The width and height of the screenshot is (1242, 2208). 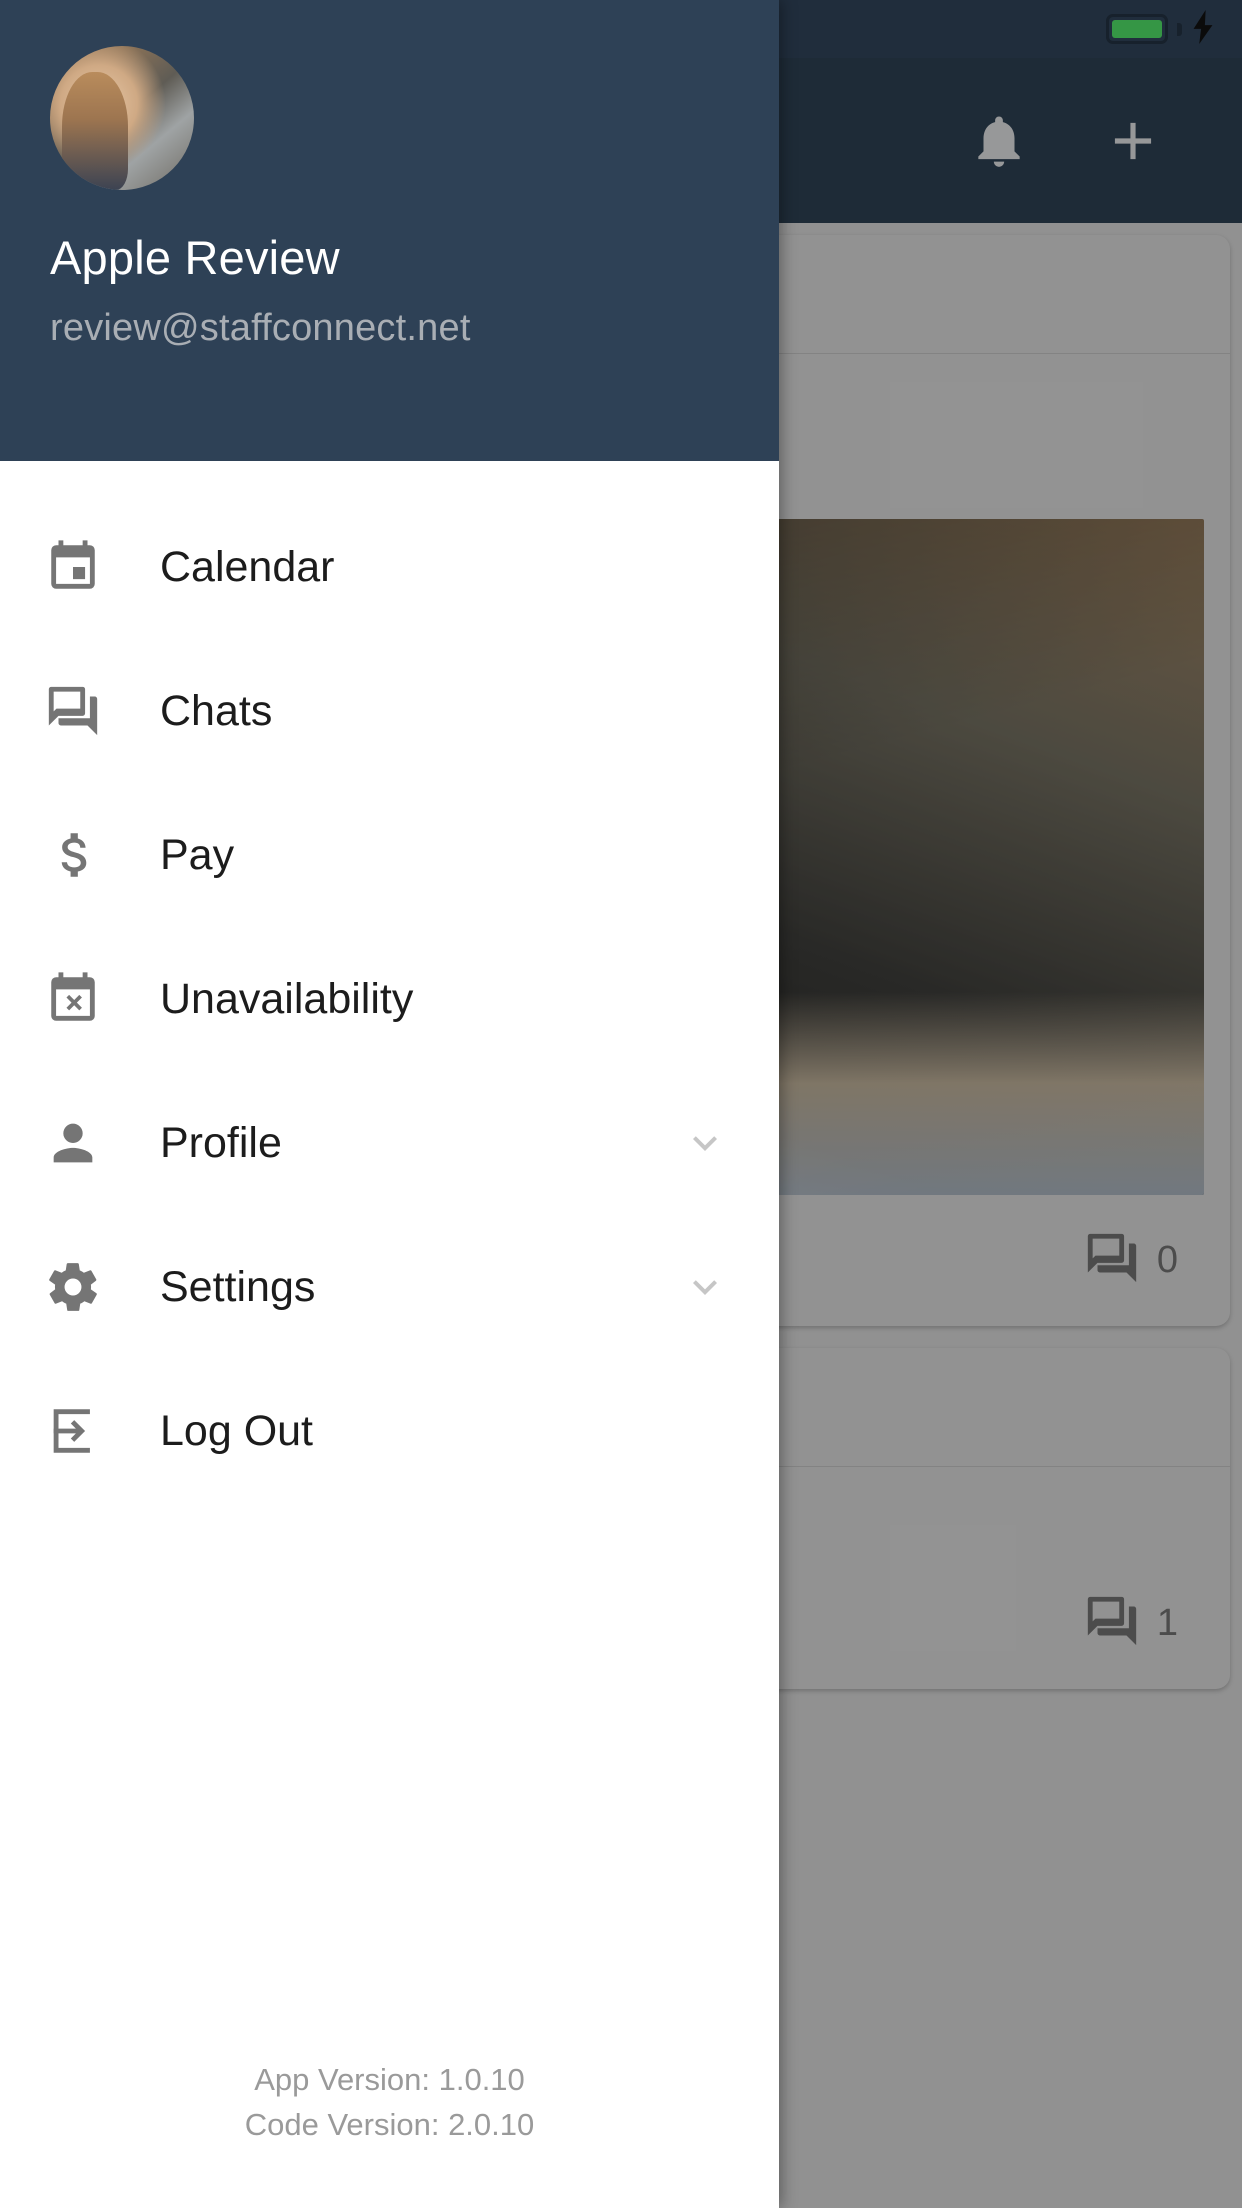 I want to click on logout-arrow-icon, so click(x=80, y=1431).